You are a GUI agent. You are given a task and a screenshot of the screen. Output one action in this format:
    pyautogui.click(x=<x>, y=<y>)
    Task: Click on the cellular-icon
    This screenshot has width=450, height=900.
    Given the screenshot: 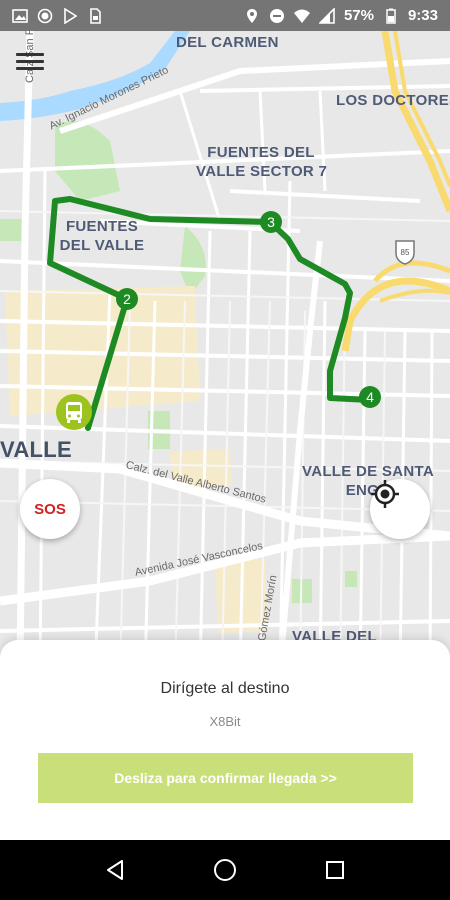 What is the action you would take?
    pyautogui.click(x=326, y=15)
    